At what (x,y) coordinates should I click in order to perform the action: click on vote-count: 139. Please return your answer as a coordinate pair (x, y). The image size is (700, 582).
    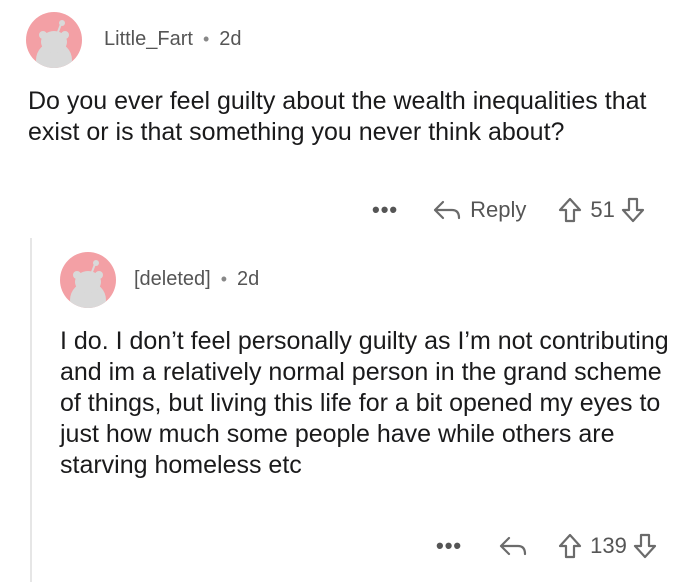
    Looking at the image, I should click on (608, 545).